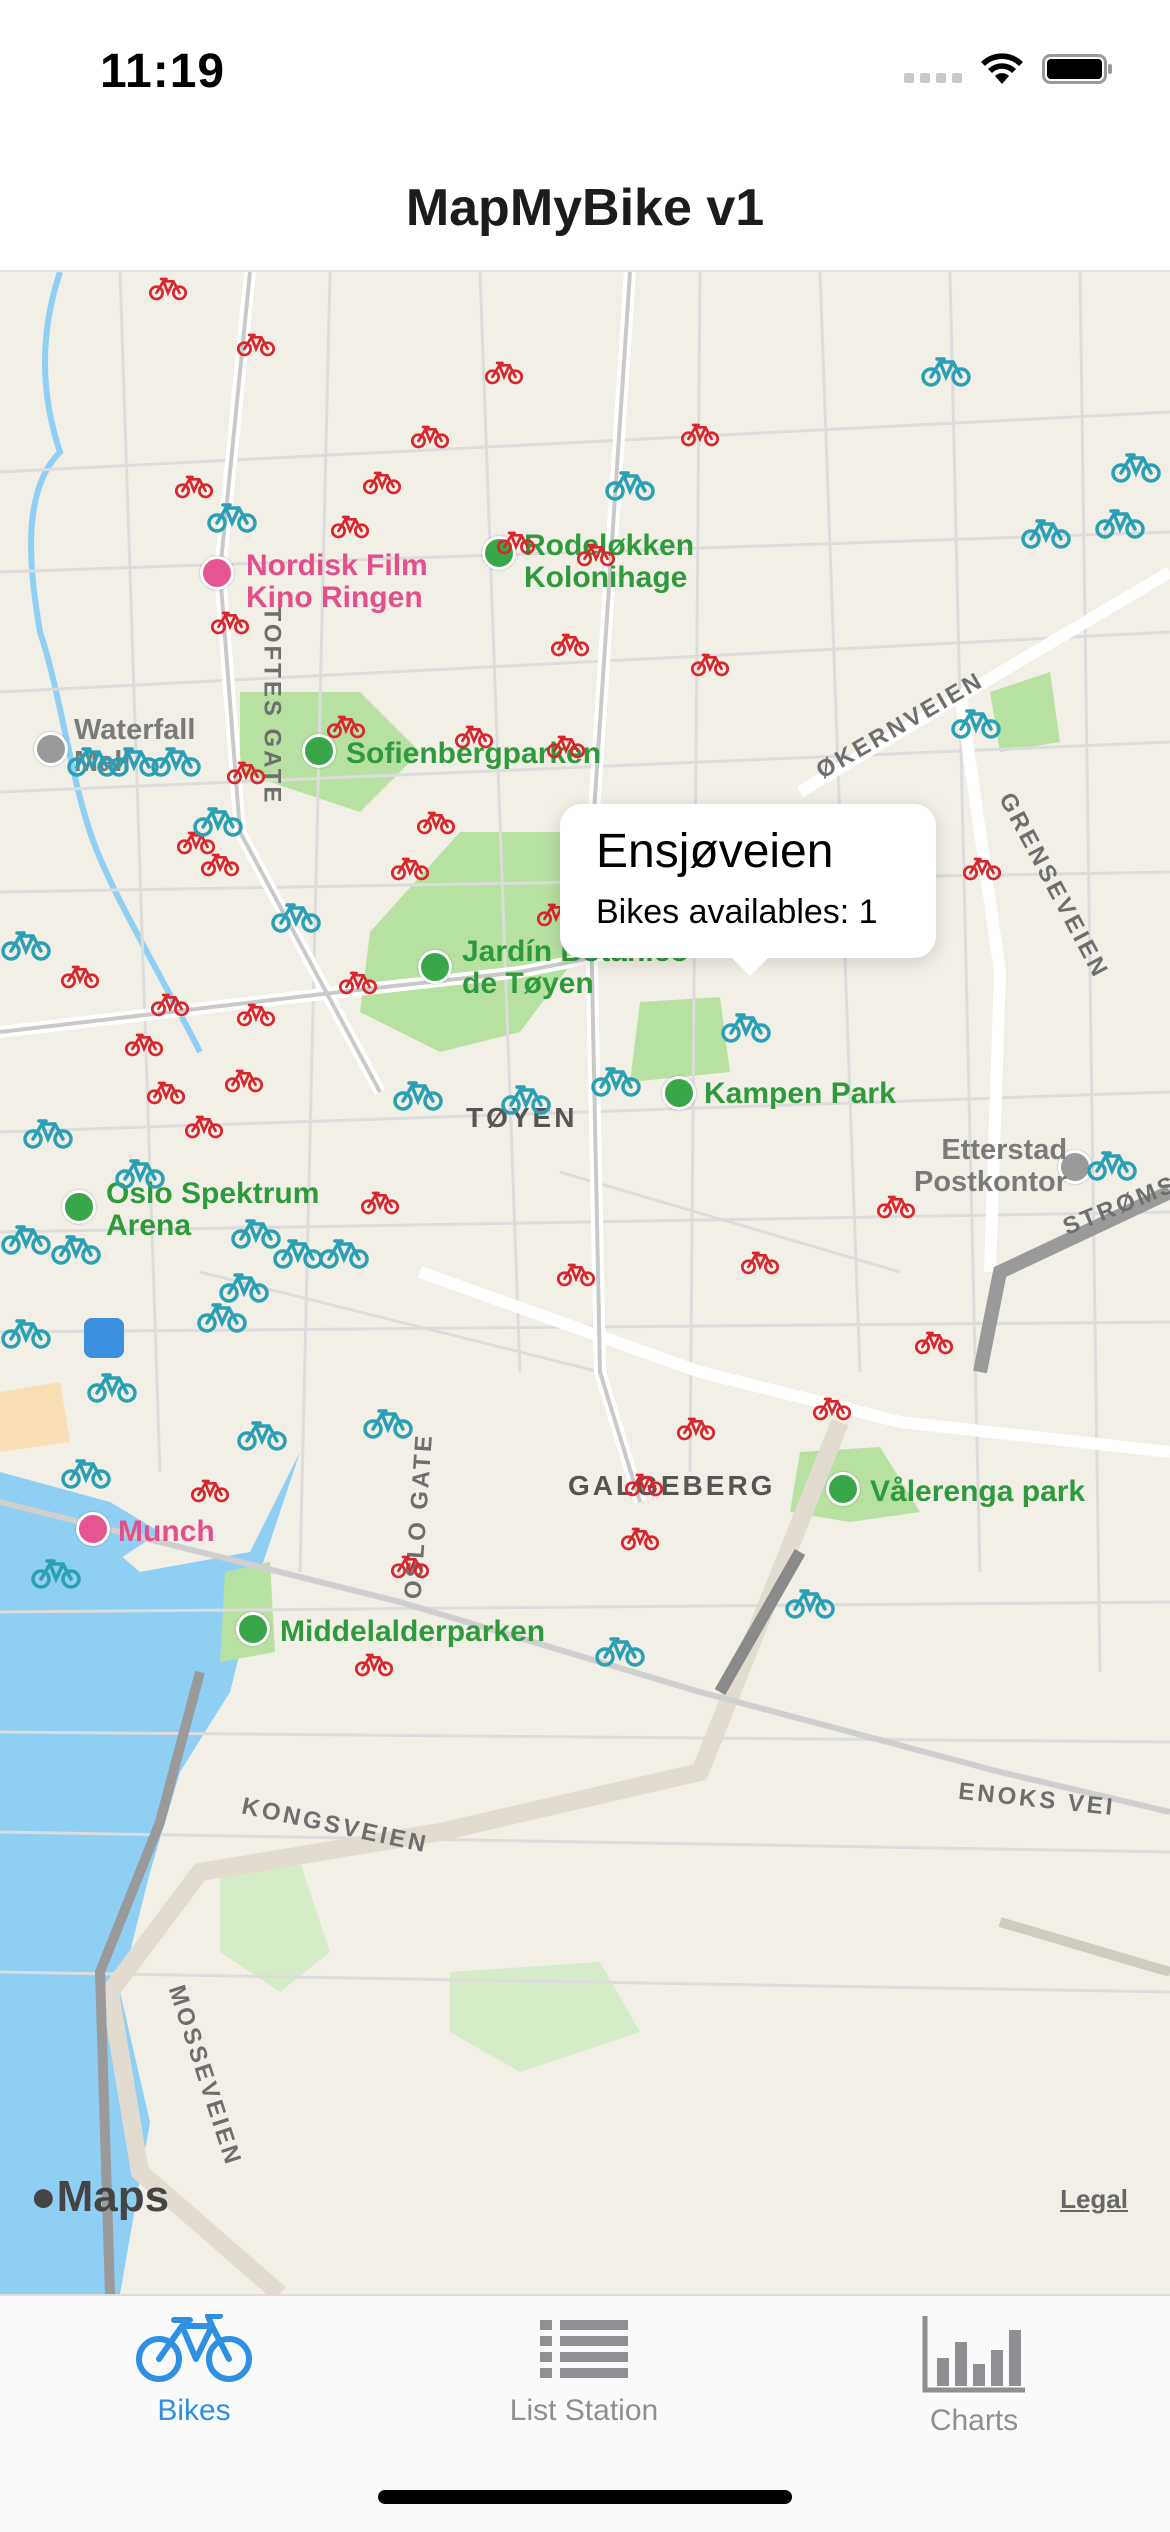  Describe the element at coordinates (217, 573) in the screenshot. I see `cinema-poi-icon` at that location.